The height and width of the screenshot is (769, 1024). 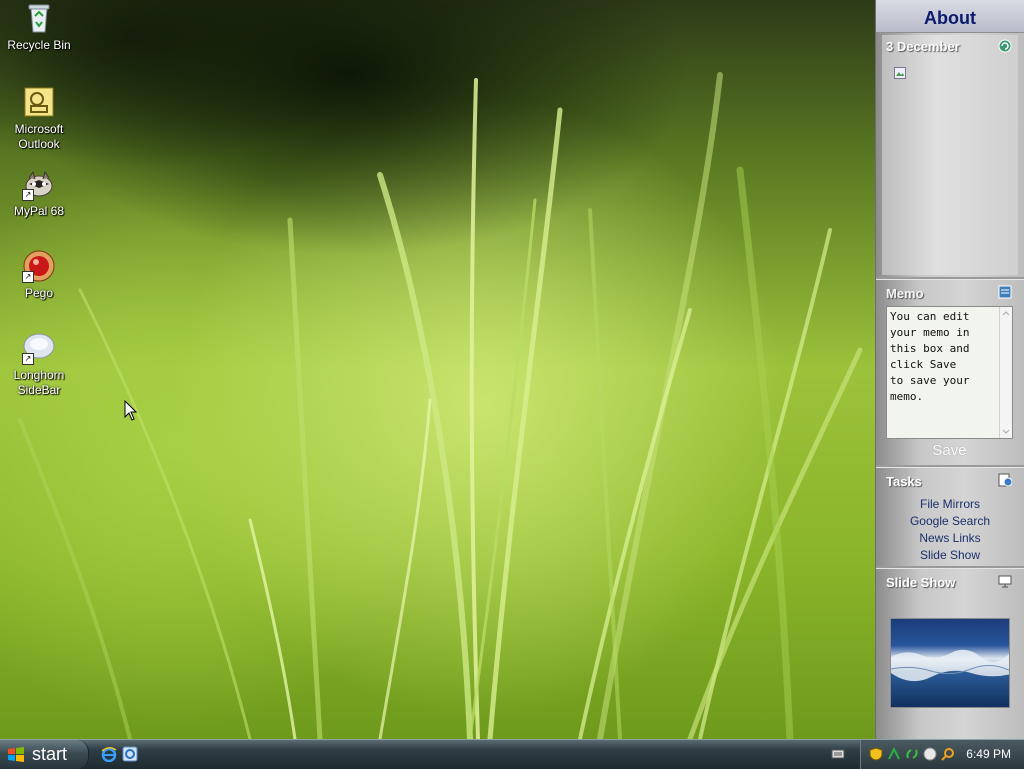 I want to click on task-link-google-search: Google Search, so click(x=950, y=521).